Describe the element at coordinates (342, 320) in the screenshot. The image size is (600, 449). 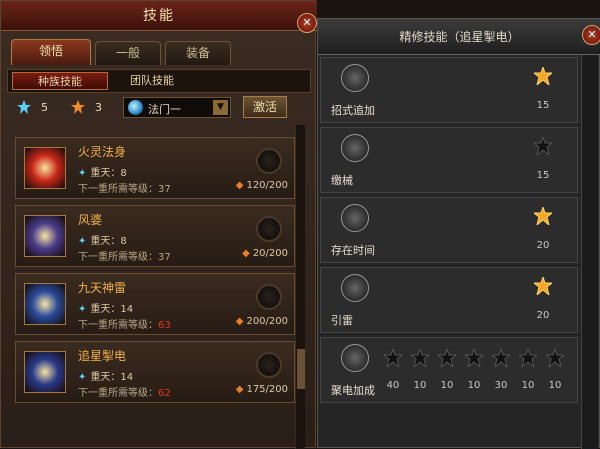
I see `refine-label: 引雷` at that location.